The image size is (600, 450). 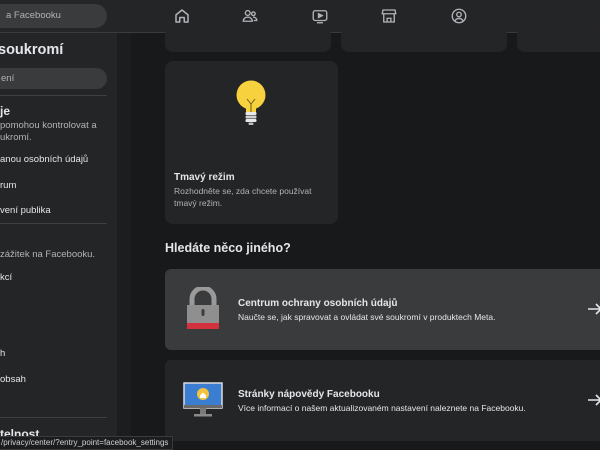 I want to click on friends-icon, so click(x=250, y=16).